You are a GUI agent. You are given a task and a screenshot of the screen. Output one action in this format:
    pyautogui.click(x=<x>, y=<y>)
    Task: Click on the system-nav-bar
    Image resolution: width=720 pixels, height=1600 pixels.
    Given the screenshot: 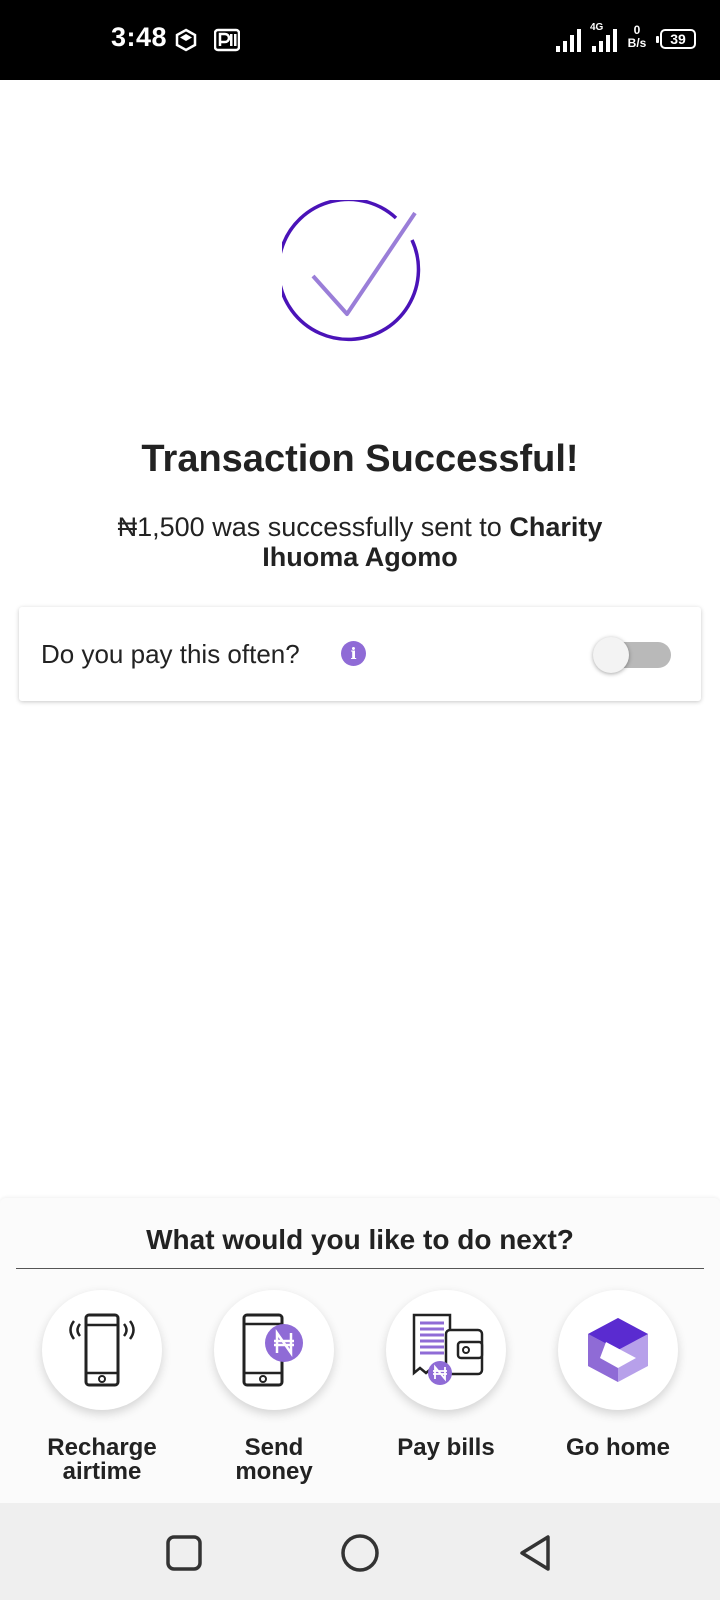 What is the action you would take?
    pyautogui.click(x=360, y=1551)
    